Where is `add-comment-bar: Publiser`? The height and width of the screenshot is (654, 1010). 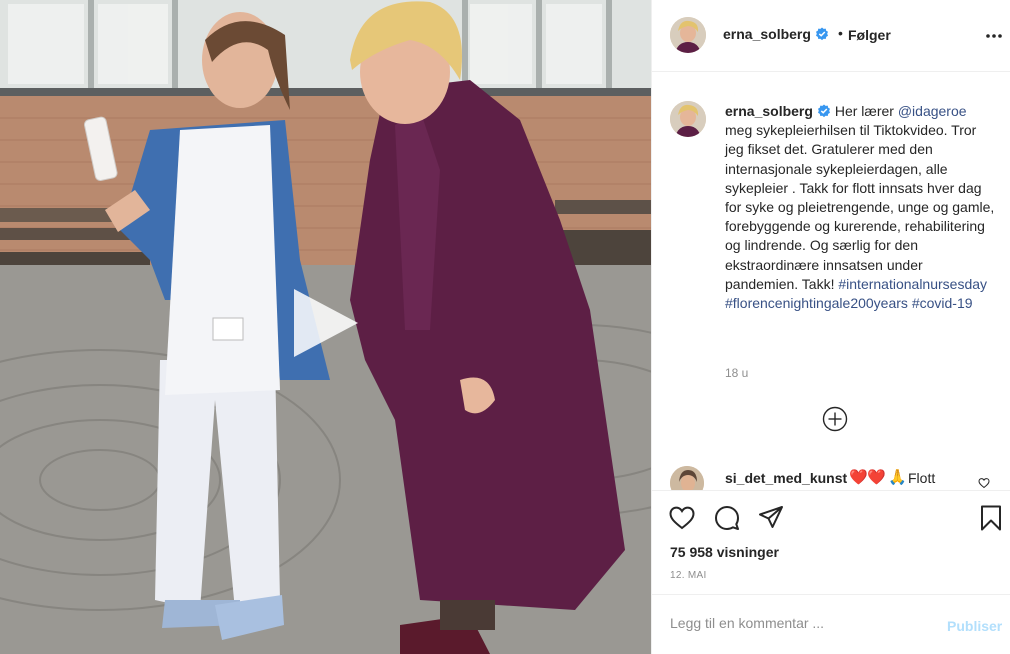 add-comment-bar: Publiser is located at coordinates (831, 624).